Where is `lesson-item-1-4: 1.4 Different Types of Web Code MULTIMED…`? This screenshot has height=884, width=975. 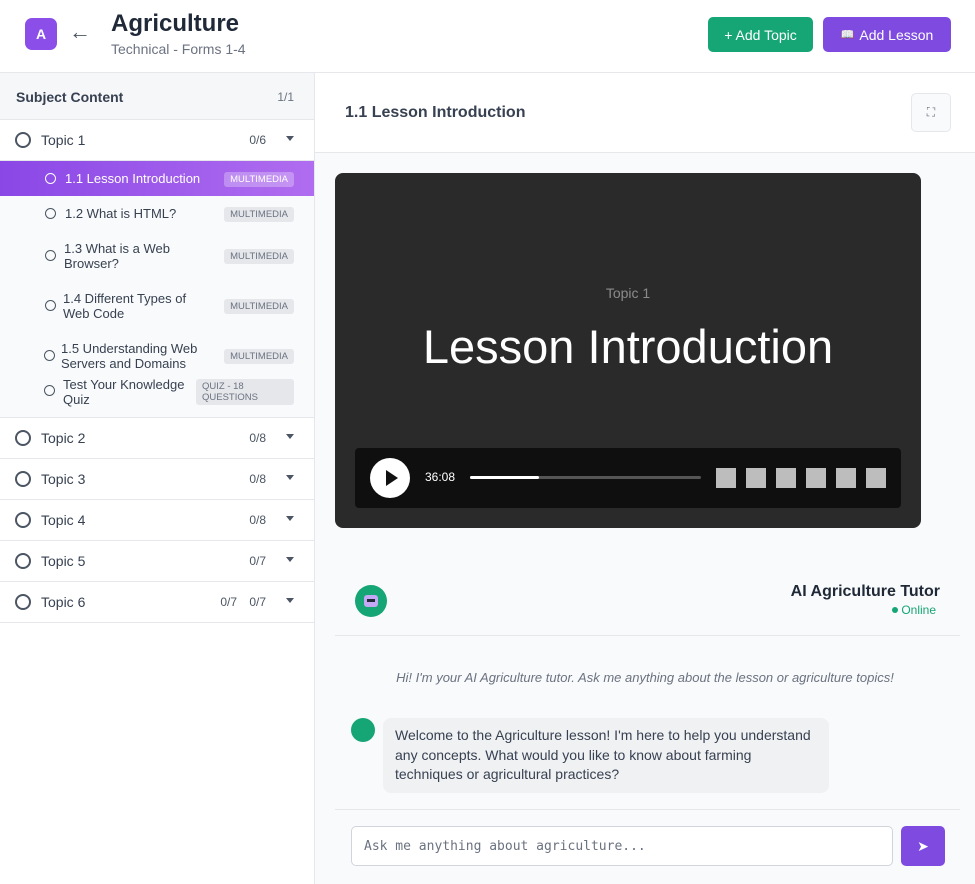 lesson-item-1-4: 1.4 Different Types of Web Code MULTIMED… is located at coordinates (157, 306).